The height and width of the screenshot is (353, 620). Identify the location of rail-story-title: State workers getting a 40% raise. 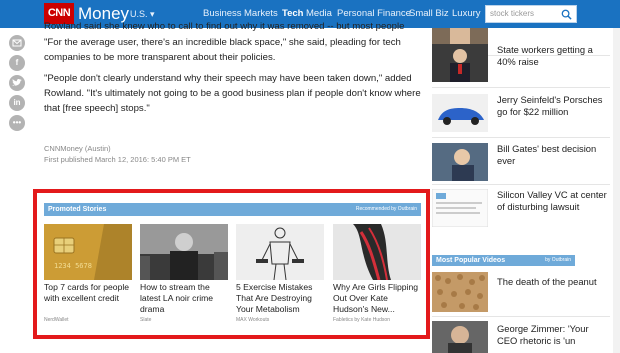
(552, 56).